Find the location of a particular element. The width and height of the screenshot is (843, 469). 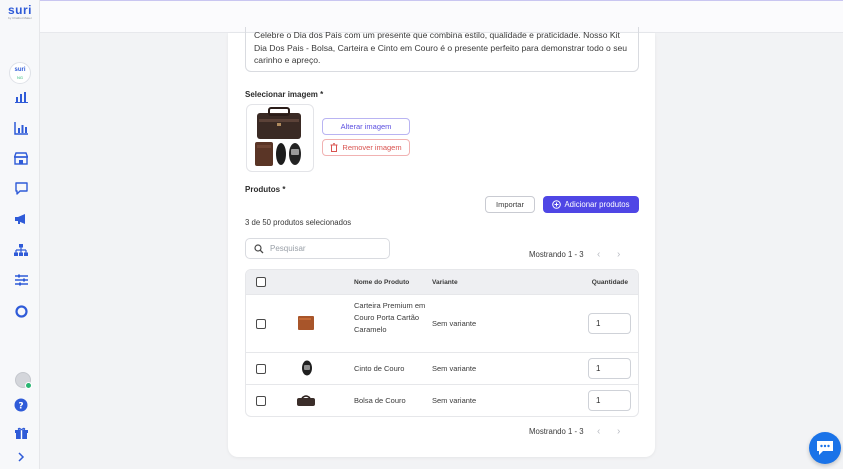

logo-text: suri is located at coordinates (19, 10).